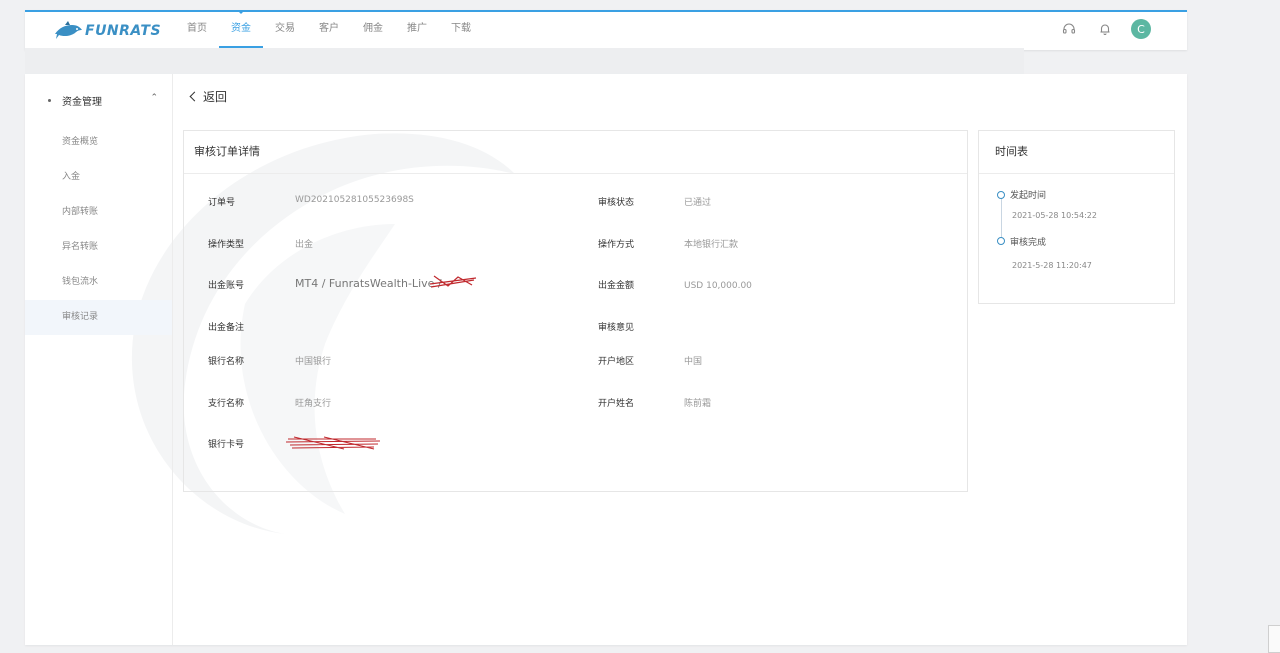 The width and height of the screenshot is (1280, 653). I want to click on value-withdraw-amount: USD 10,000.00, so click(718, 286).